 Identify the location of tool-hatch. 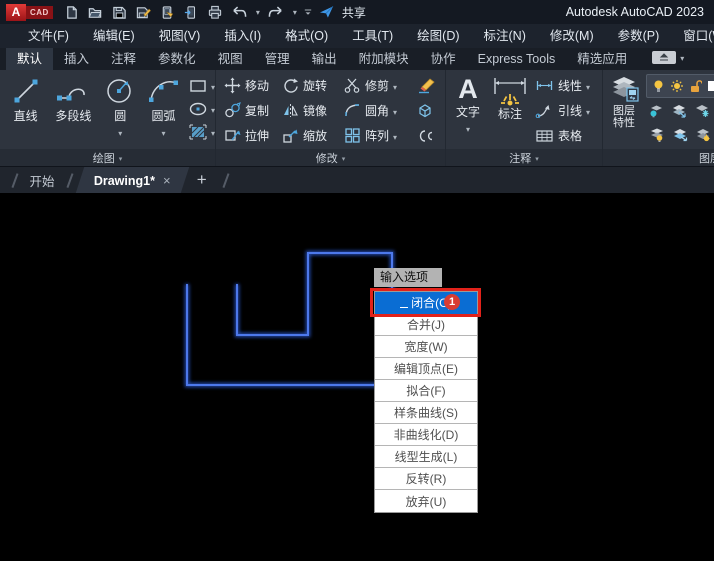
(201, 132).